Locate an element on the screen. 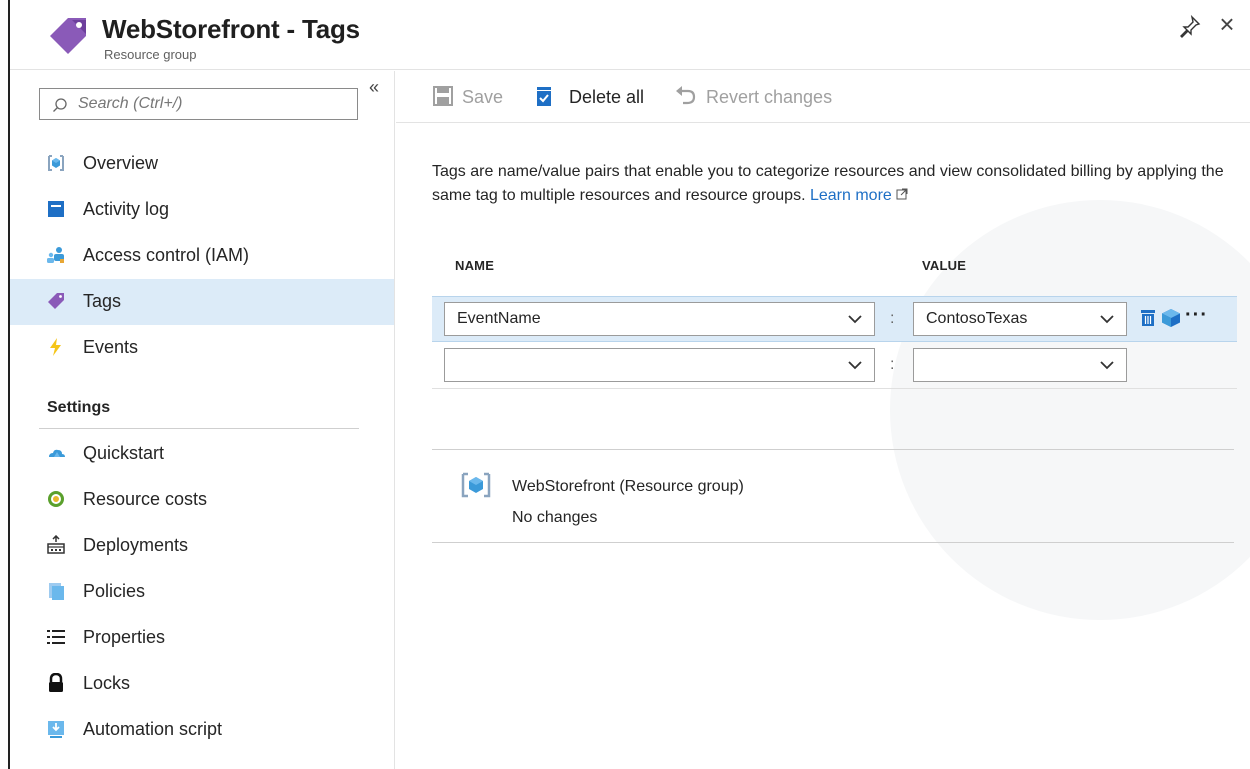 The width and height of the screenshot is (1250, 769). tag-value-dropdown: ContosoTexas is located at coordinates (1020, 319).